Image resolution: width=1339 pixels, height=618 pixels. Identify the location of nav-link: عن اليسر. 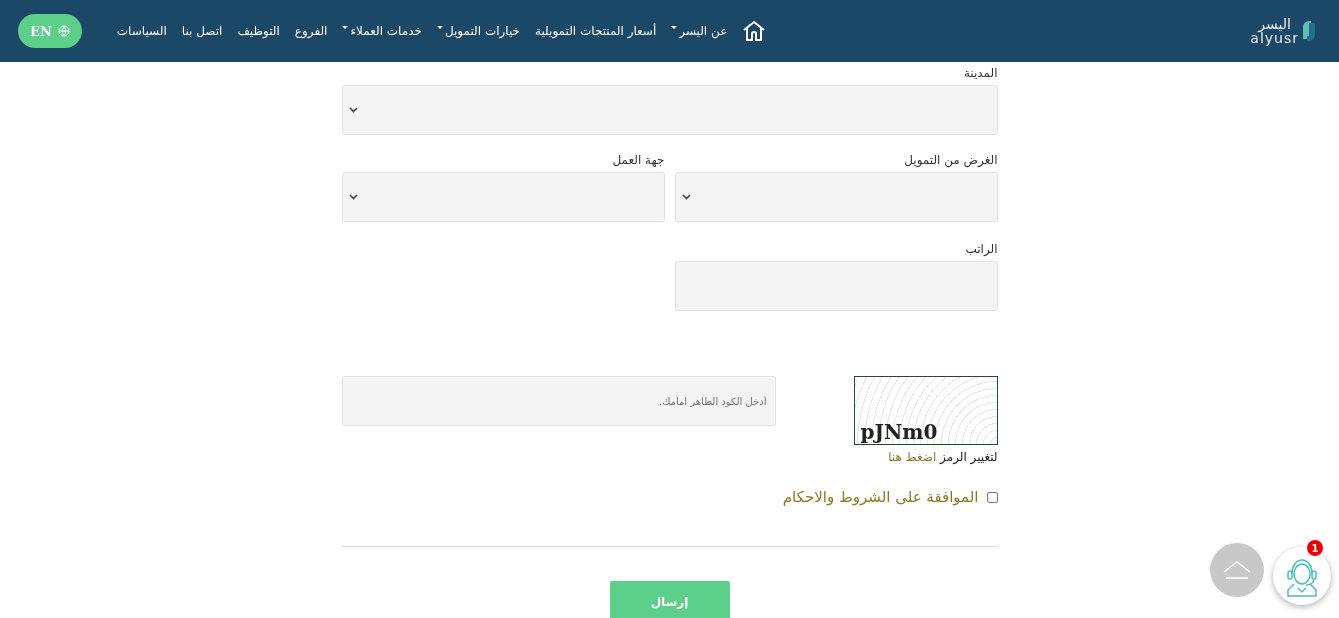
(699, 31).